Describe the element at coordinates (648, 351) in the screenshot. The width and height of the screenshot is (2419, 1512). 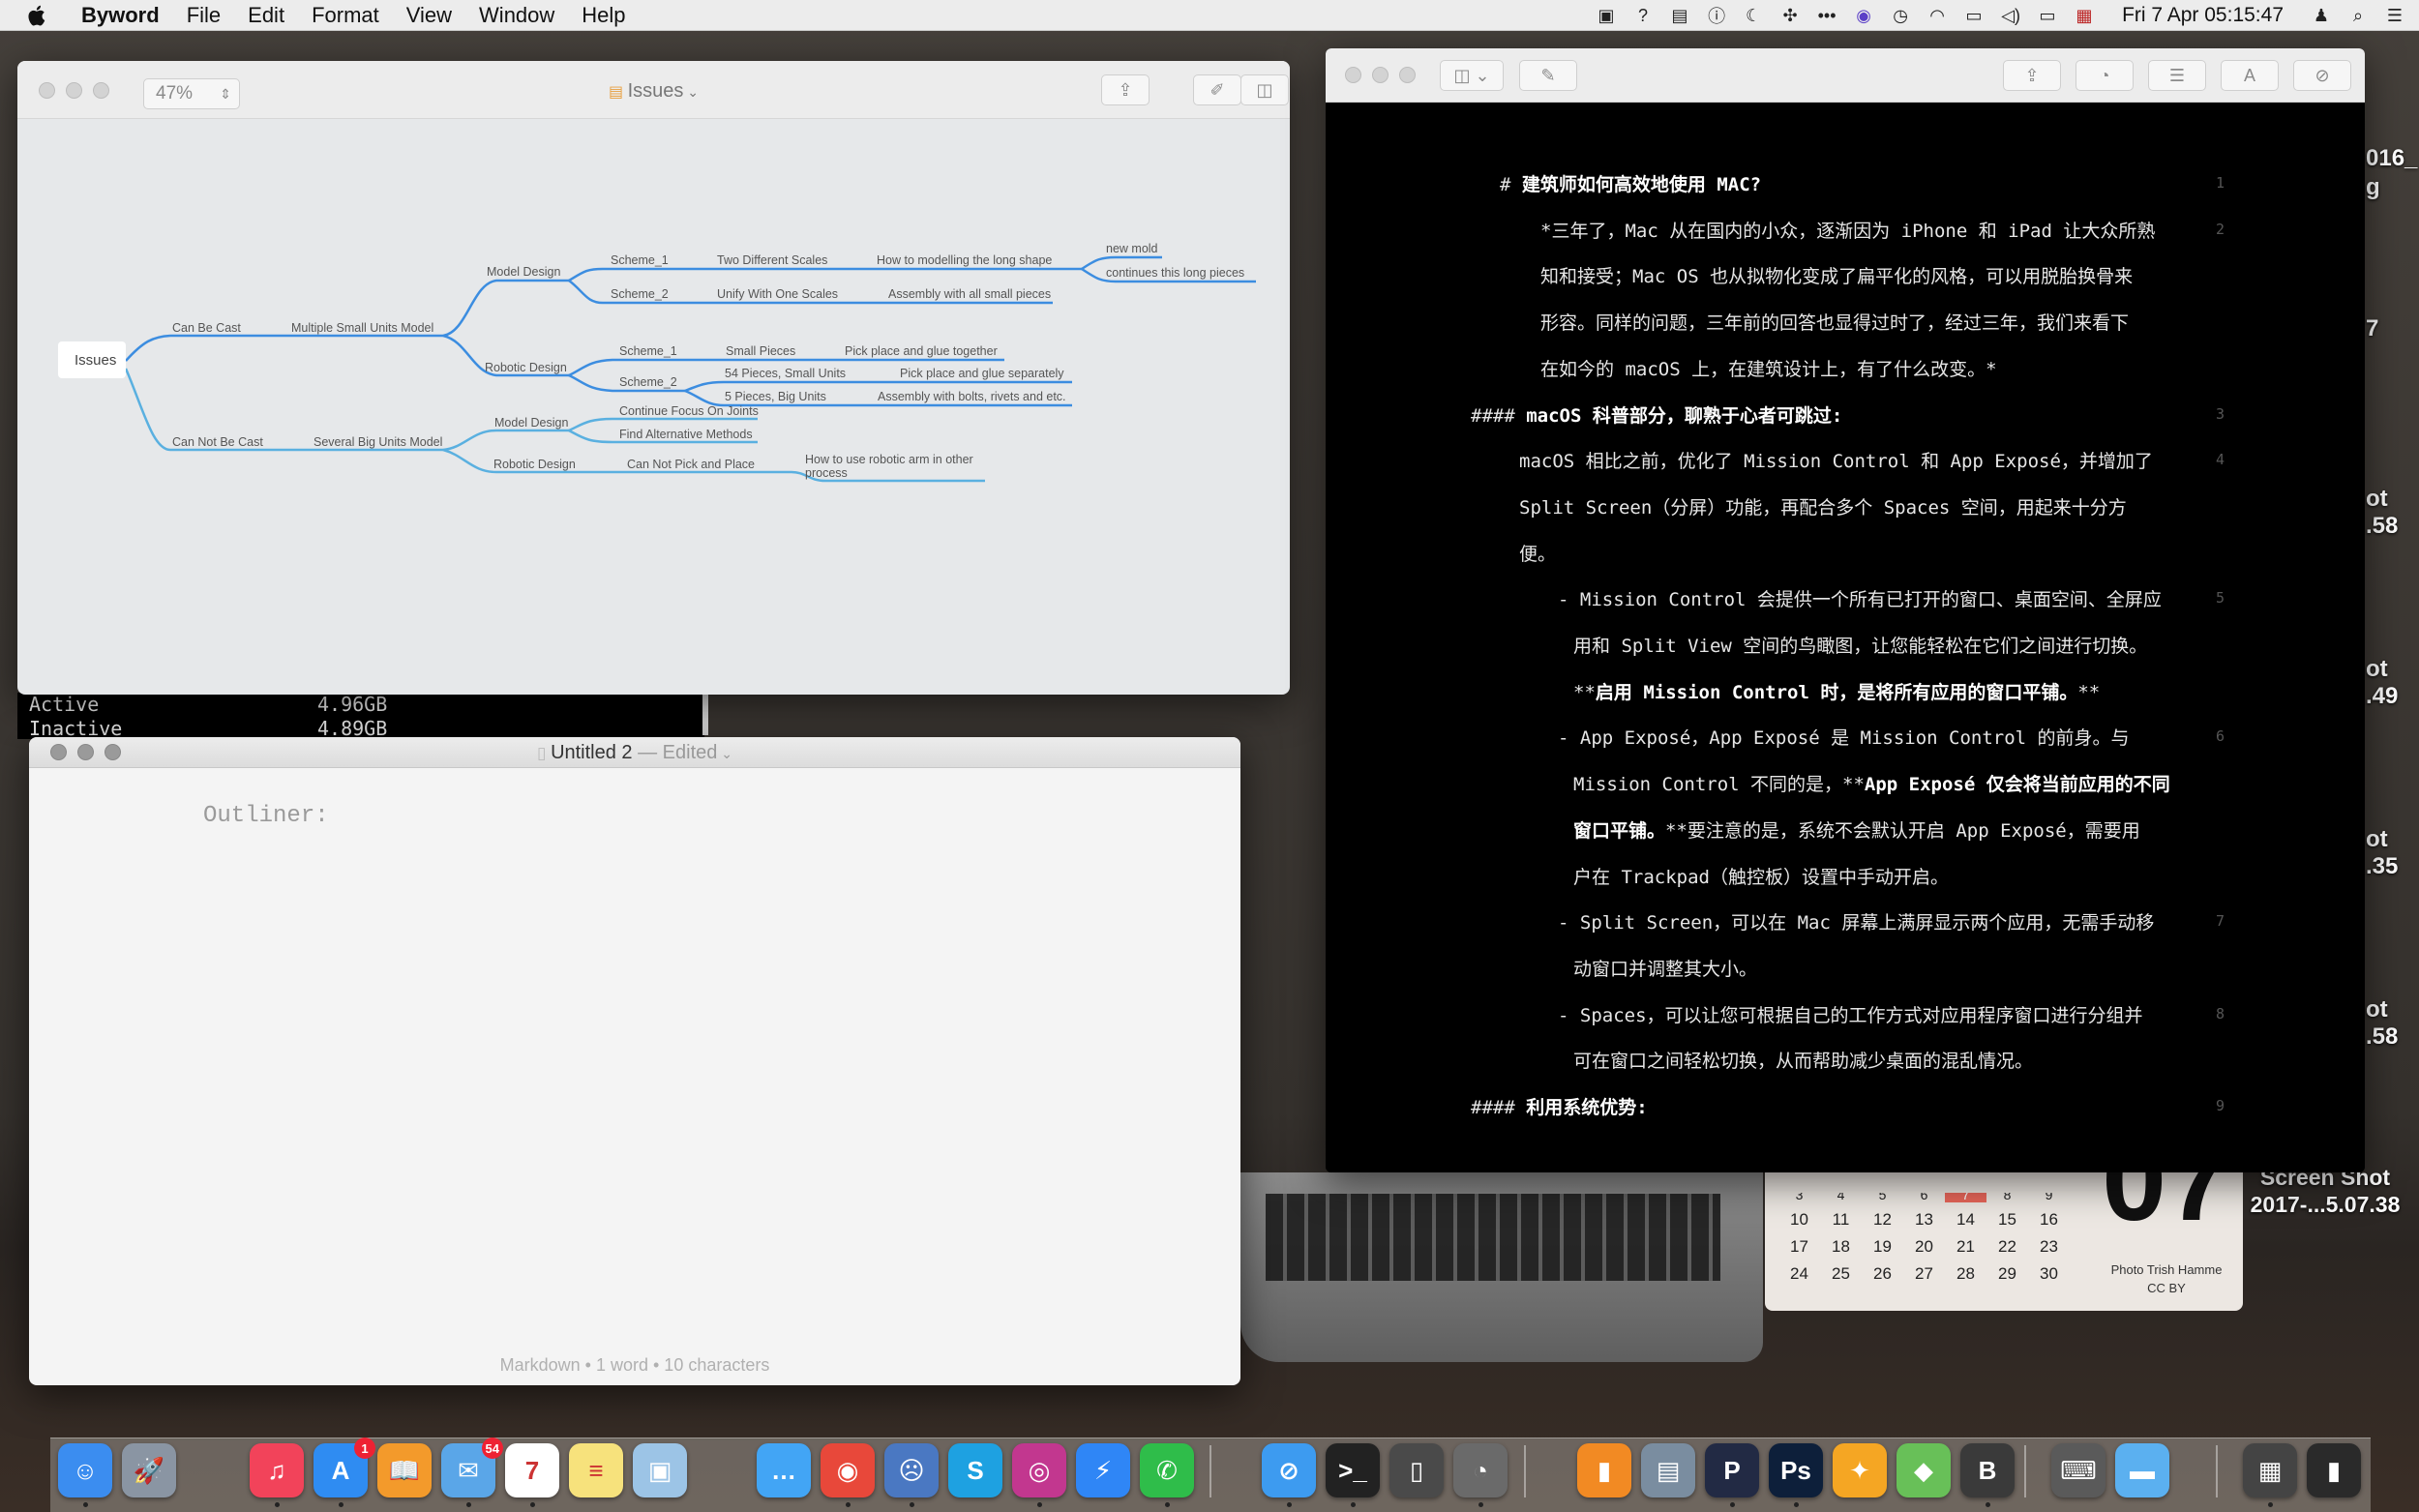
I see `mindmap-node: Scheme_1` at that location.